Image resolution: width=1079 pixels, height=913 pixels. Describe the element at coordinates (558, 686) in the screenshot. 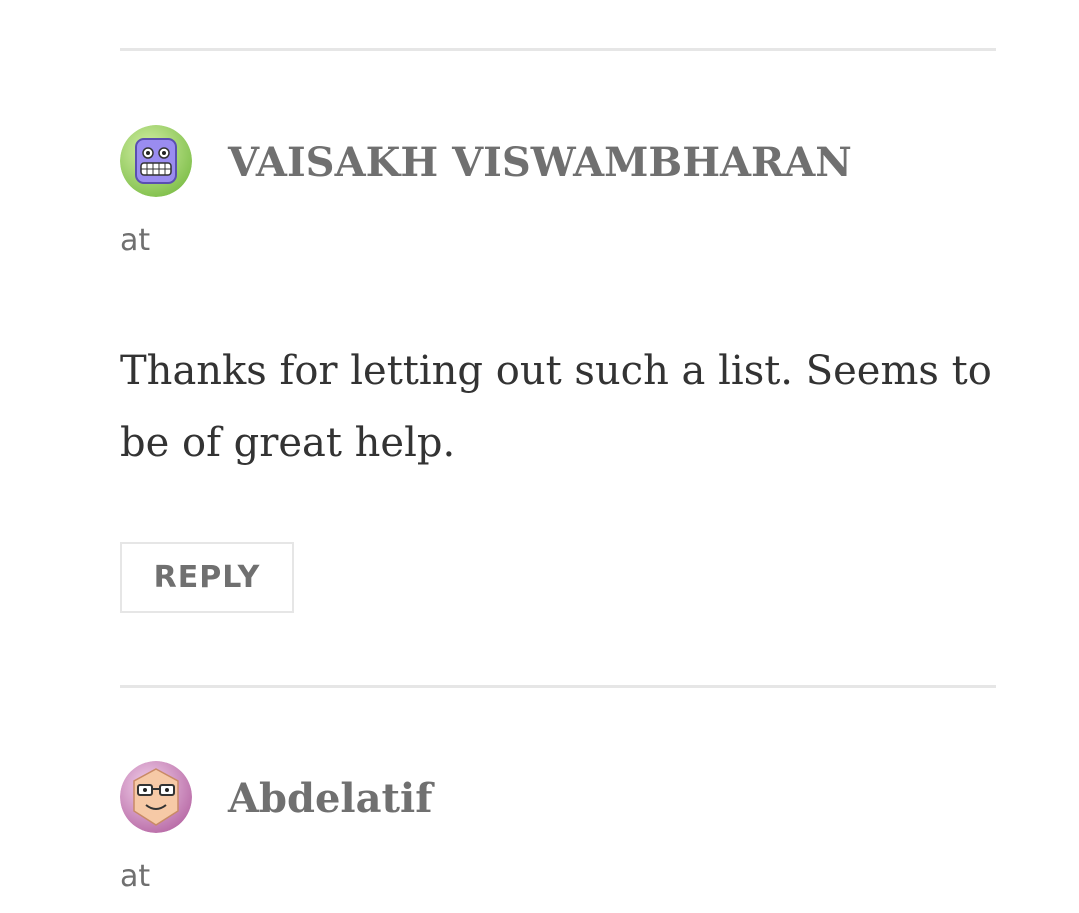

I see `comment-divider` at that location.